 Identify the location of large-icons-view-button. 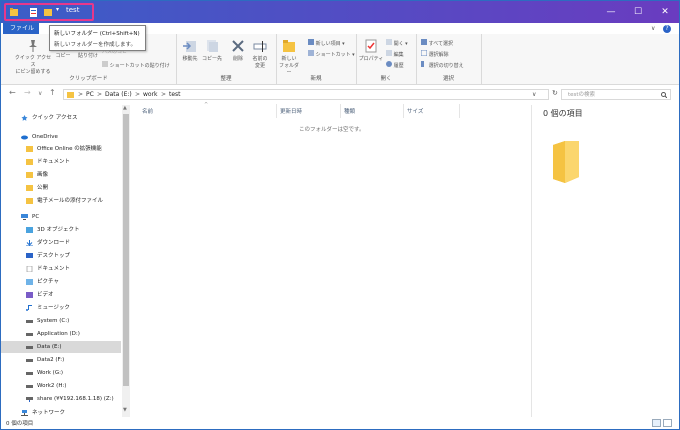
(667, 423).